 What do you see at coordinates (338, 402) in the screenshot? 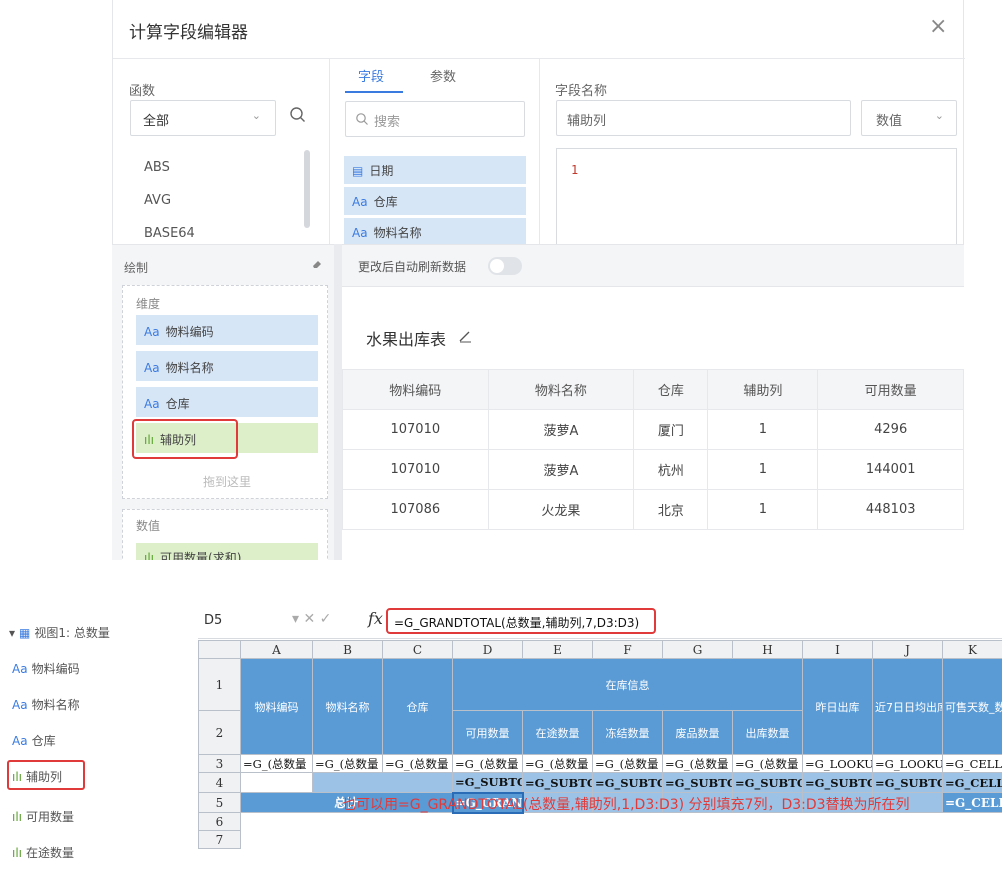
I see `panel-splitter` at bounding box center [338, 402].